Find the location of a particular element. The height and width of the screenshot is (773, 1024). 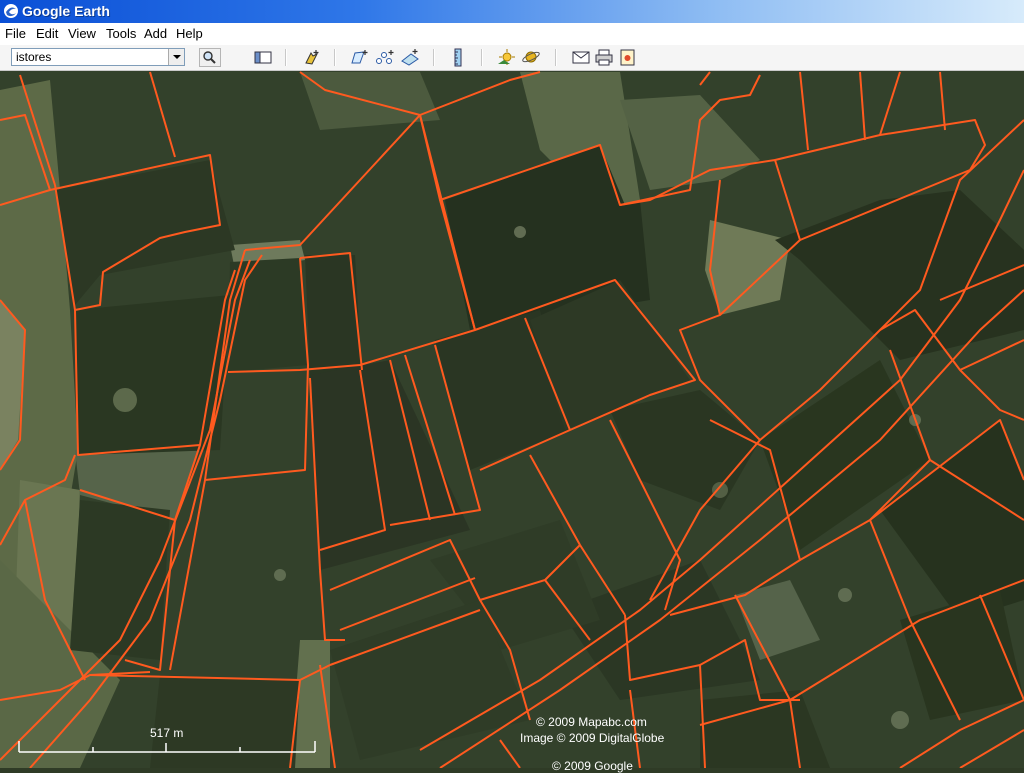

email-icon is located at coordinates (581, 57).